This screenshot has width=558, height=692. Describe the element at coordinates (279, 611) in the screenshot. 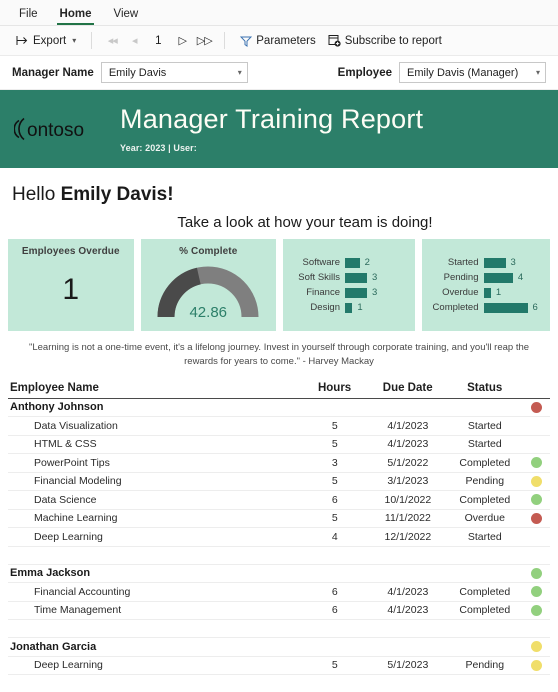

I see `table-row: Time Management 6 4/1/2023 Completed` at that location.